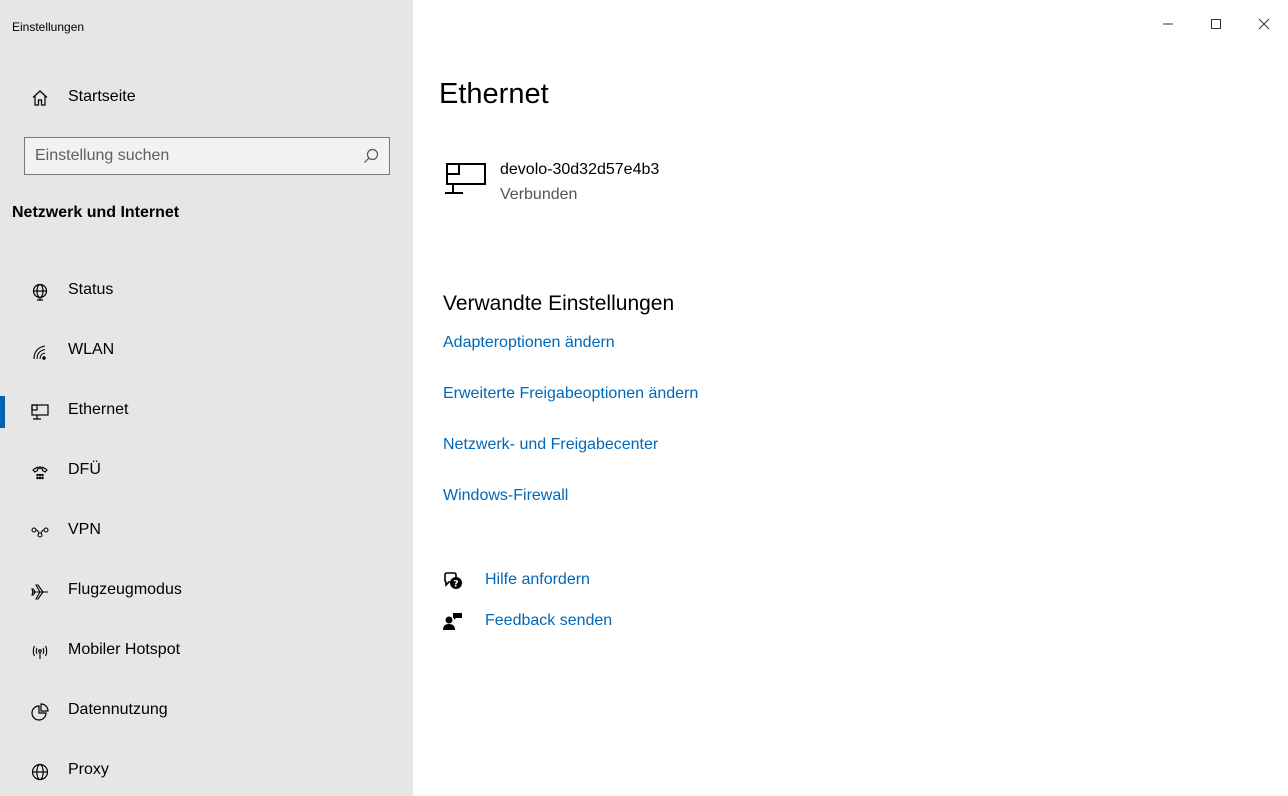 This screenshot has width=1288, height=796. I want to click on section-heading: Netzwerk und Internet, so click(96, 212).